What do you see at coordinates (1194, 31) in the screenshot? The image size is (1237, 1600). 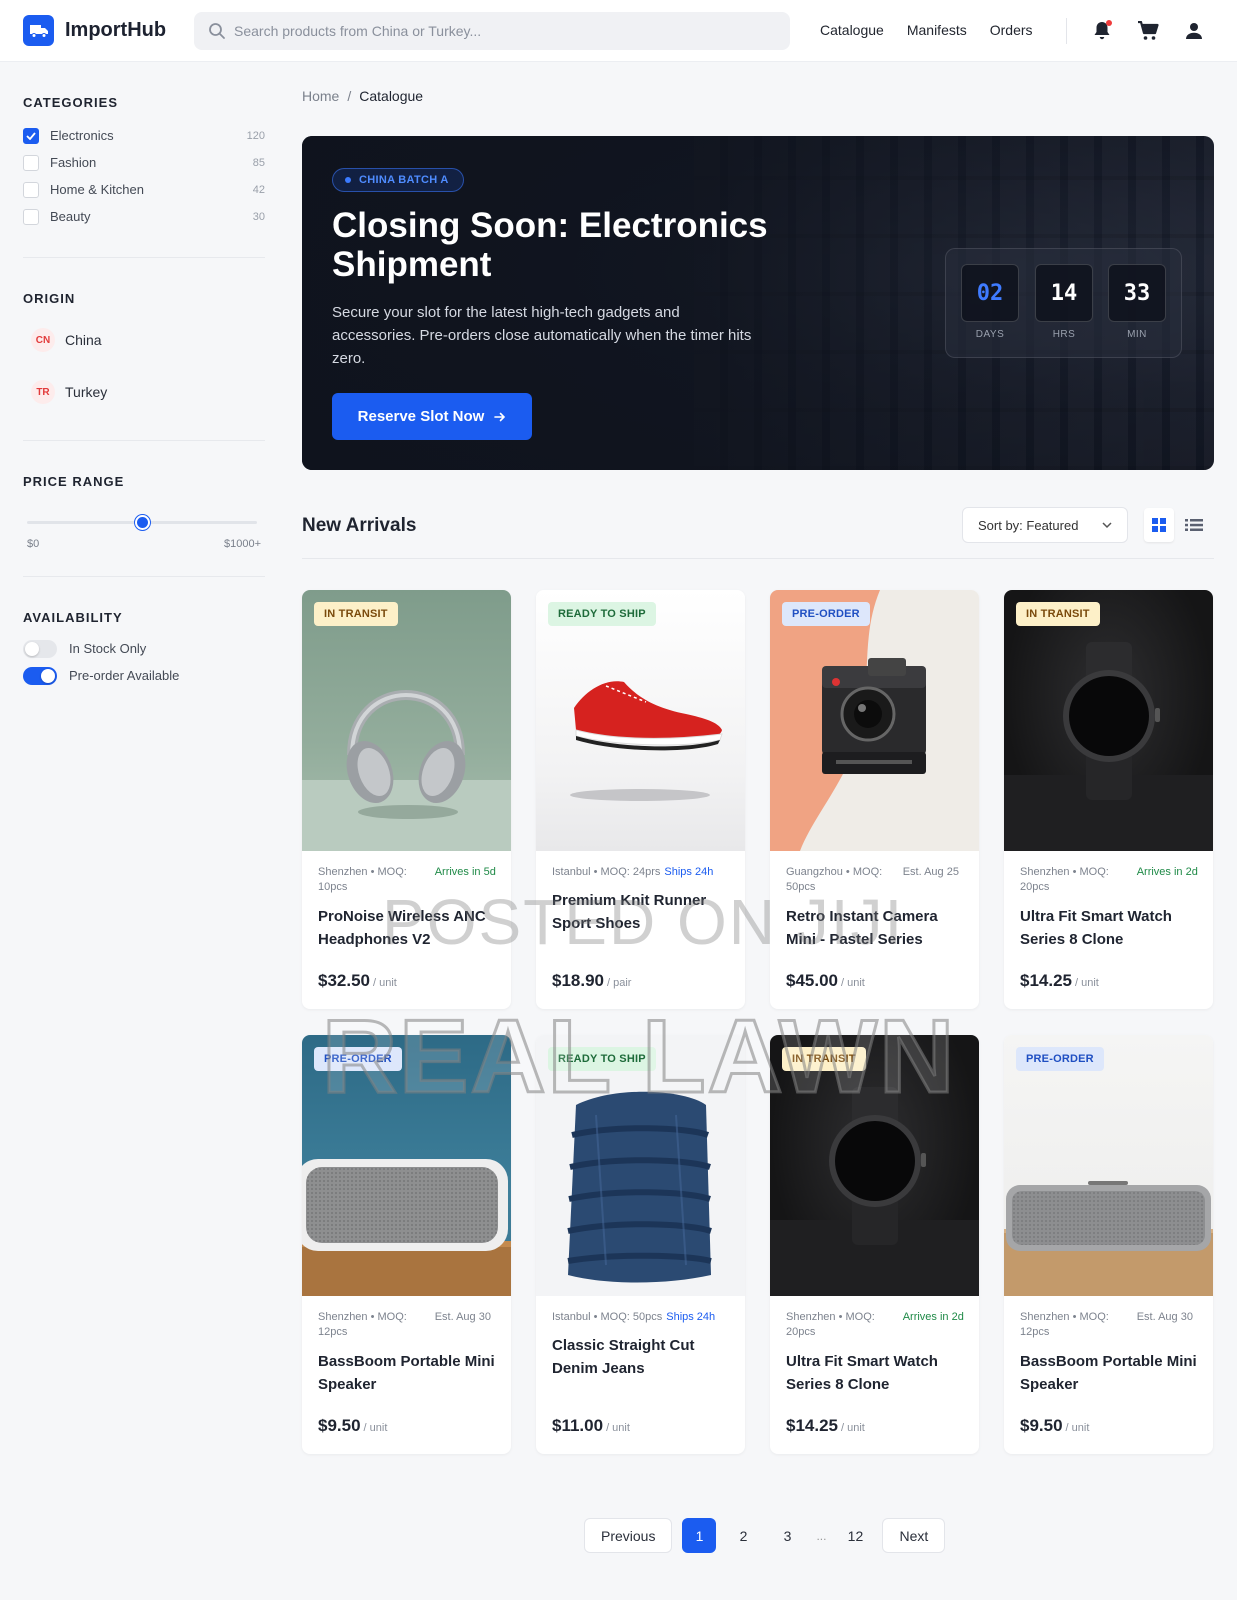 I see `account-button` at bounding box center [1194, 31].